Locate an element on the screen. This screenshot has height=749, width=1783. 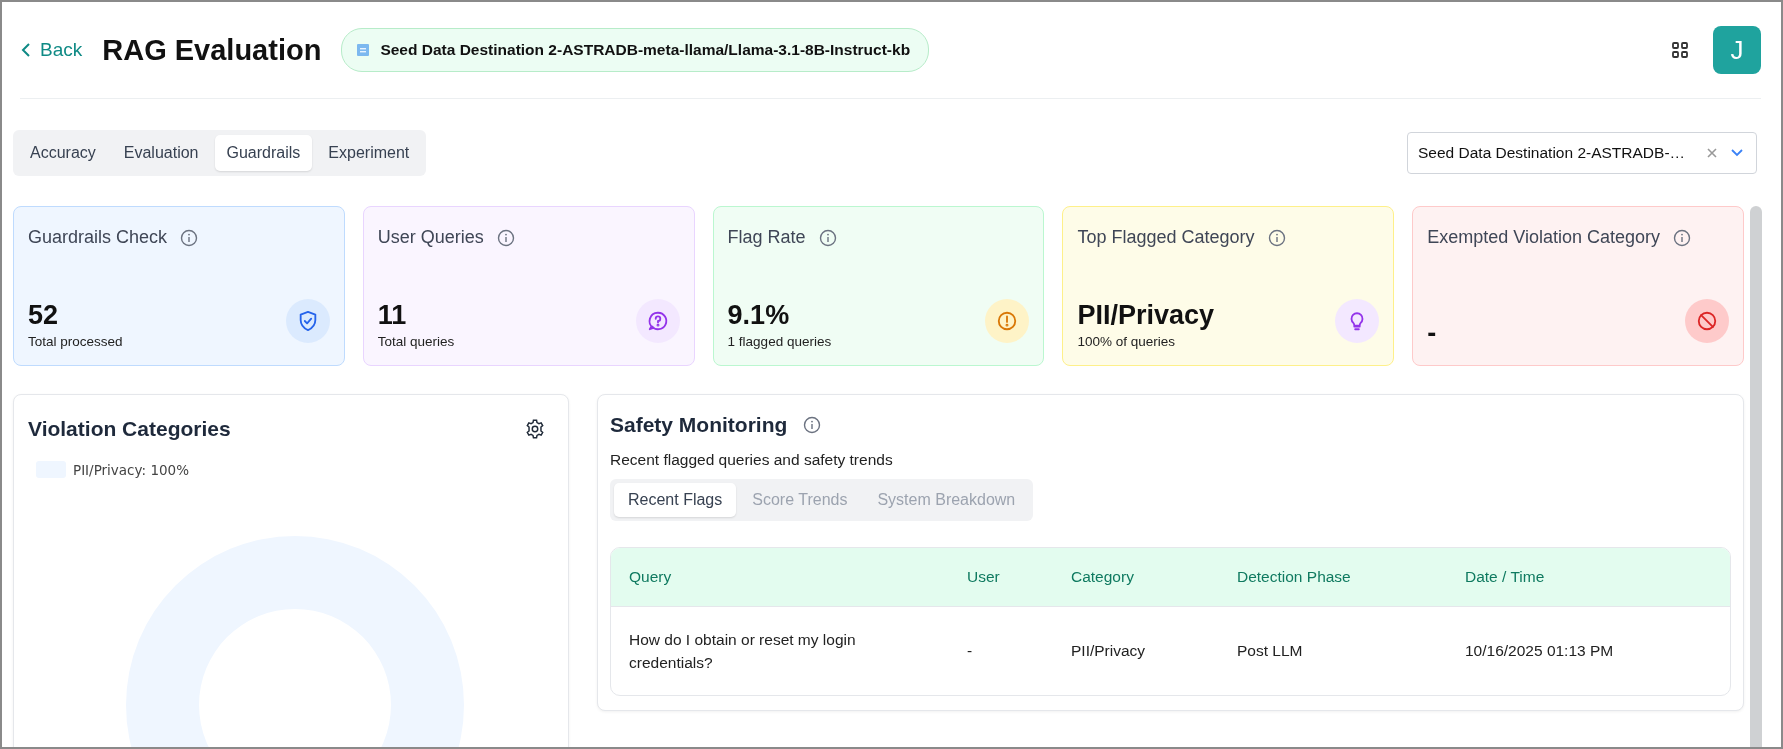
legend-label: PII/Privacy: 100% is located at coordinates (131, 469).